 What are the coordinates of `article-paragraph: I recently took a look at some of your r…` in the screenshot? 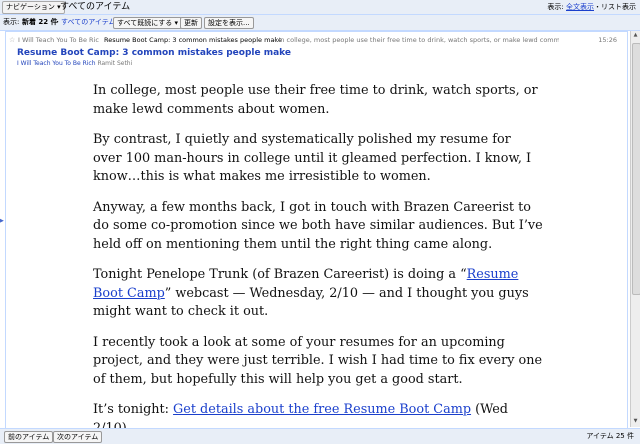 It's located at (318, 360).